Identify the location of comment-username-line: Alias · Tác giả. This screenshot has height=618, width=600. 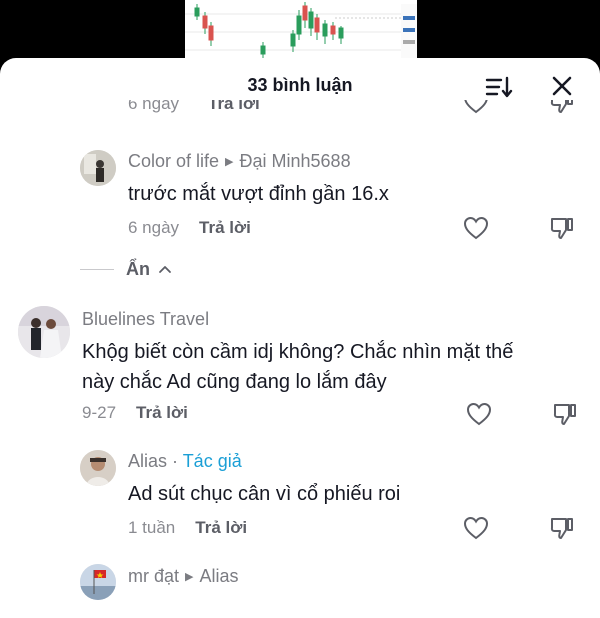
(185, 461).